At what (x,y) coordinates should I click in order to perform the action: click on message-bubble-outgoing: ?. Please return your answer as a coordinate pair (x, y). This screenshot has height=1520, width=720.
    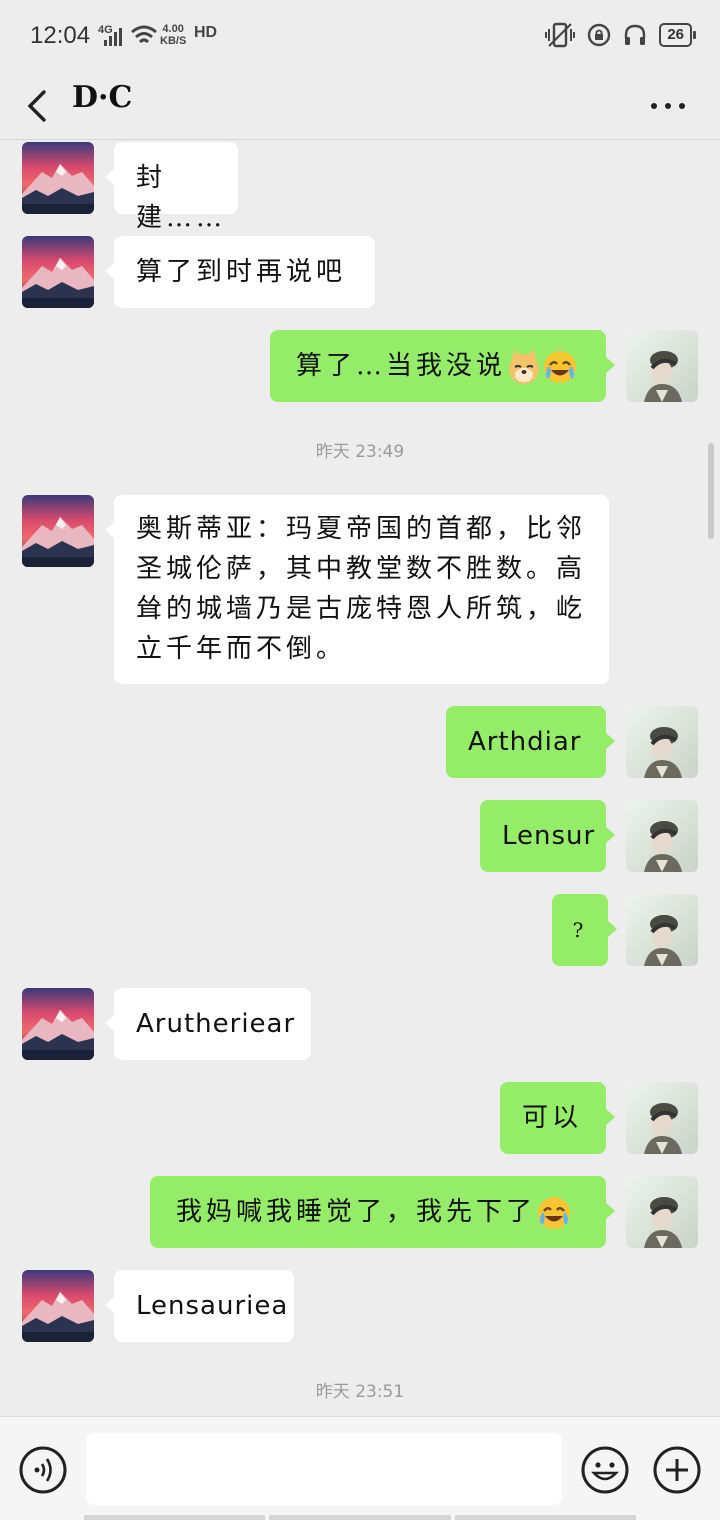
    Looking at the image, I should click on (584, 930).